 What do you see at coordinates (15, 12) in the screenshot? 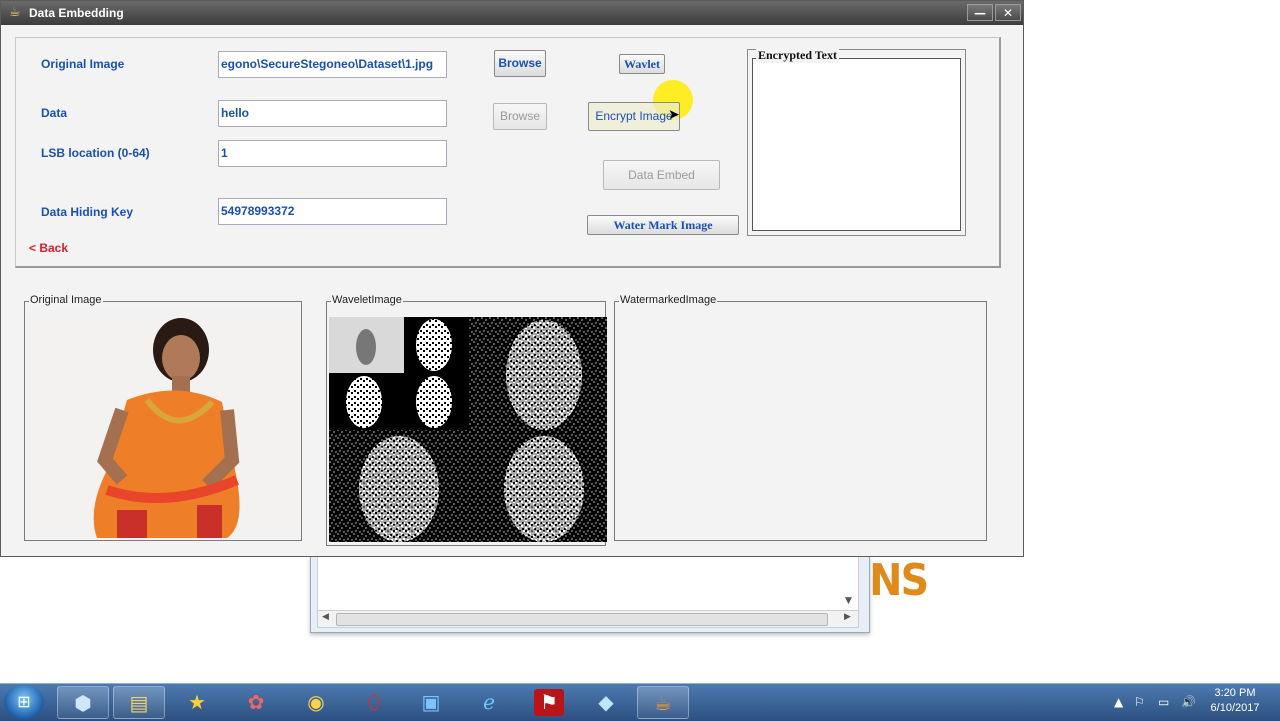
I see `java-cup-icon: ☕` at bounding box center [15, 12].